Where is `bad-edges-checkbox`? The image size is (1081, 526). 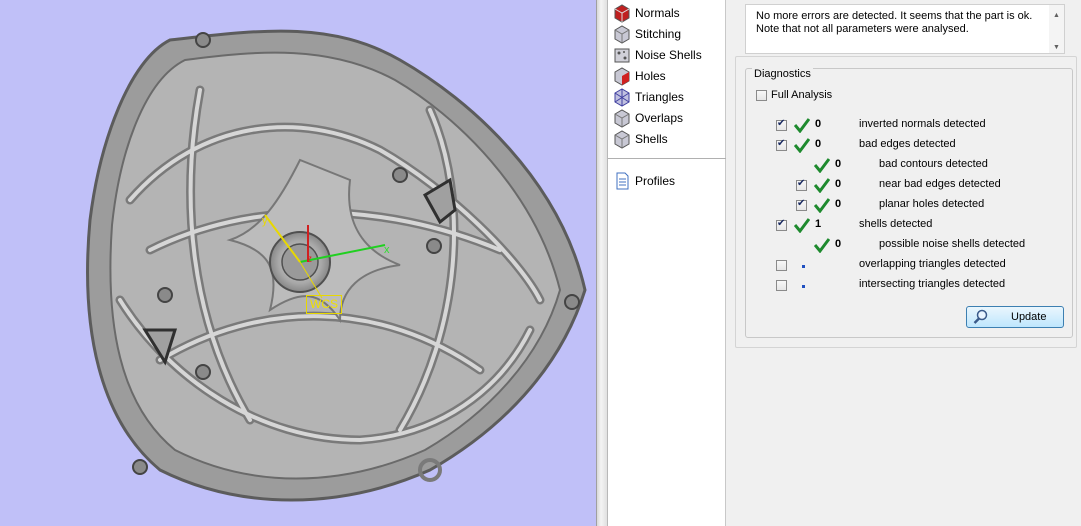 bad-edges-checkbox is located at coordinates (781, 144).